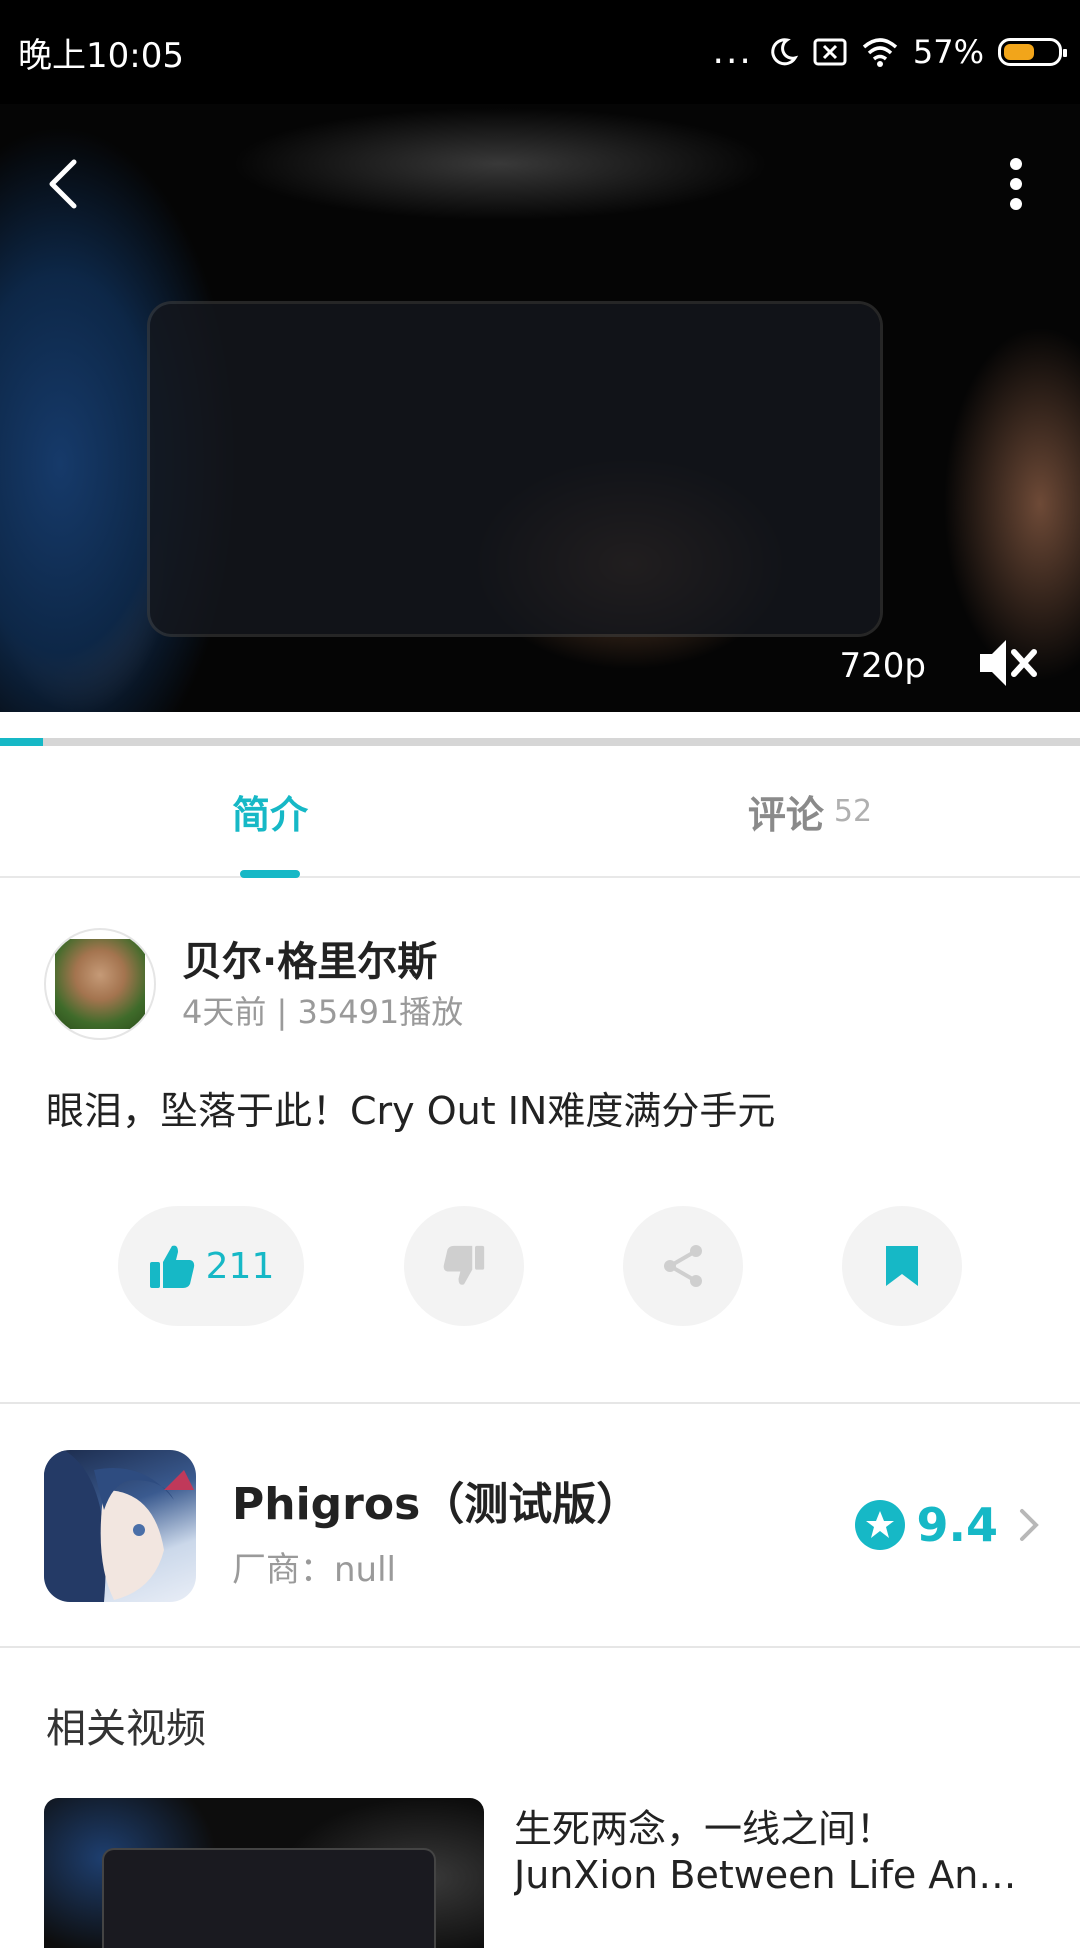  I want to click on more-vertical-icon, so click(1016, 184).